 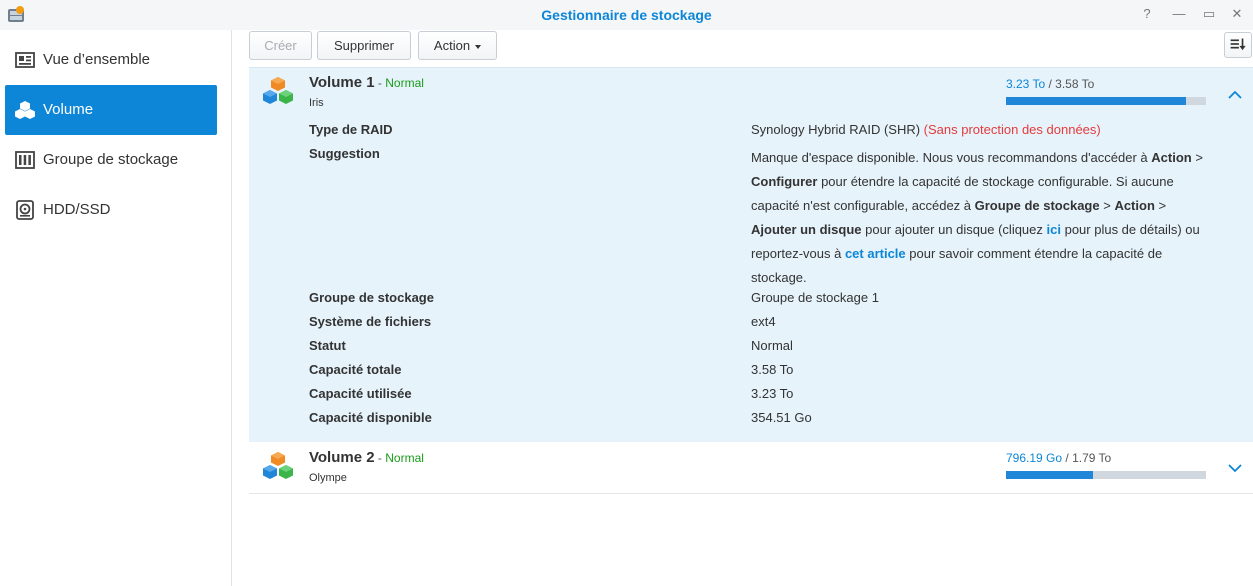 I want to click on detail-row-status: Statut Normal, so click(x=779, y=346).